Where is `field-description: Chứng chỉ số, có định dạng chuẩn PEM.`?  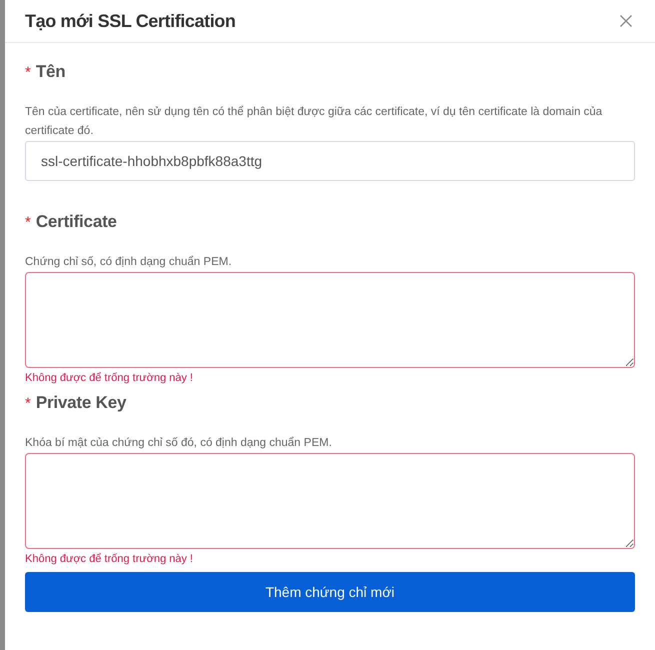
field-description: Chứng chỉ số, có định dạng chuẩn PEM. is located at coordinates (129, 262).